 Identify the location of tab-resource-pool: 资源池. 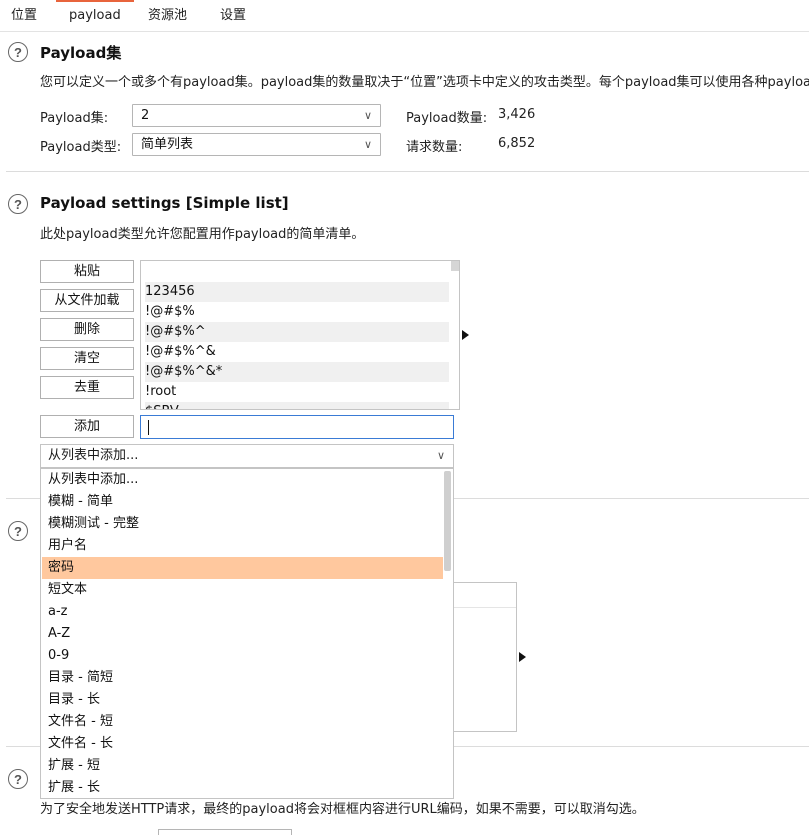
(167, 16).